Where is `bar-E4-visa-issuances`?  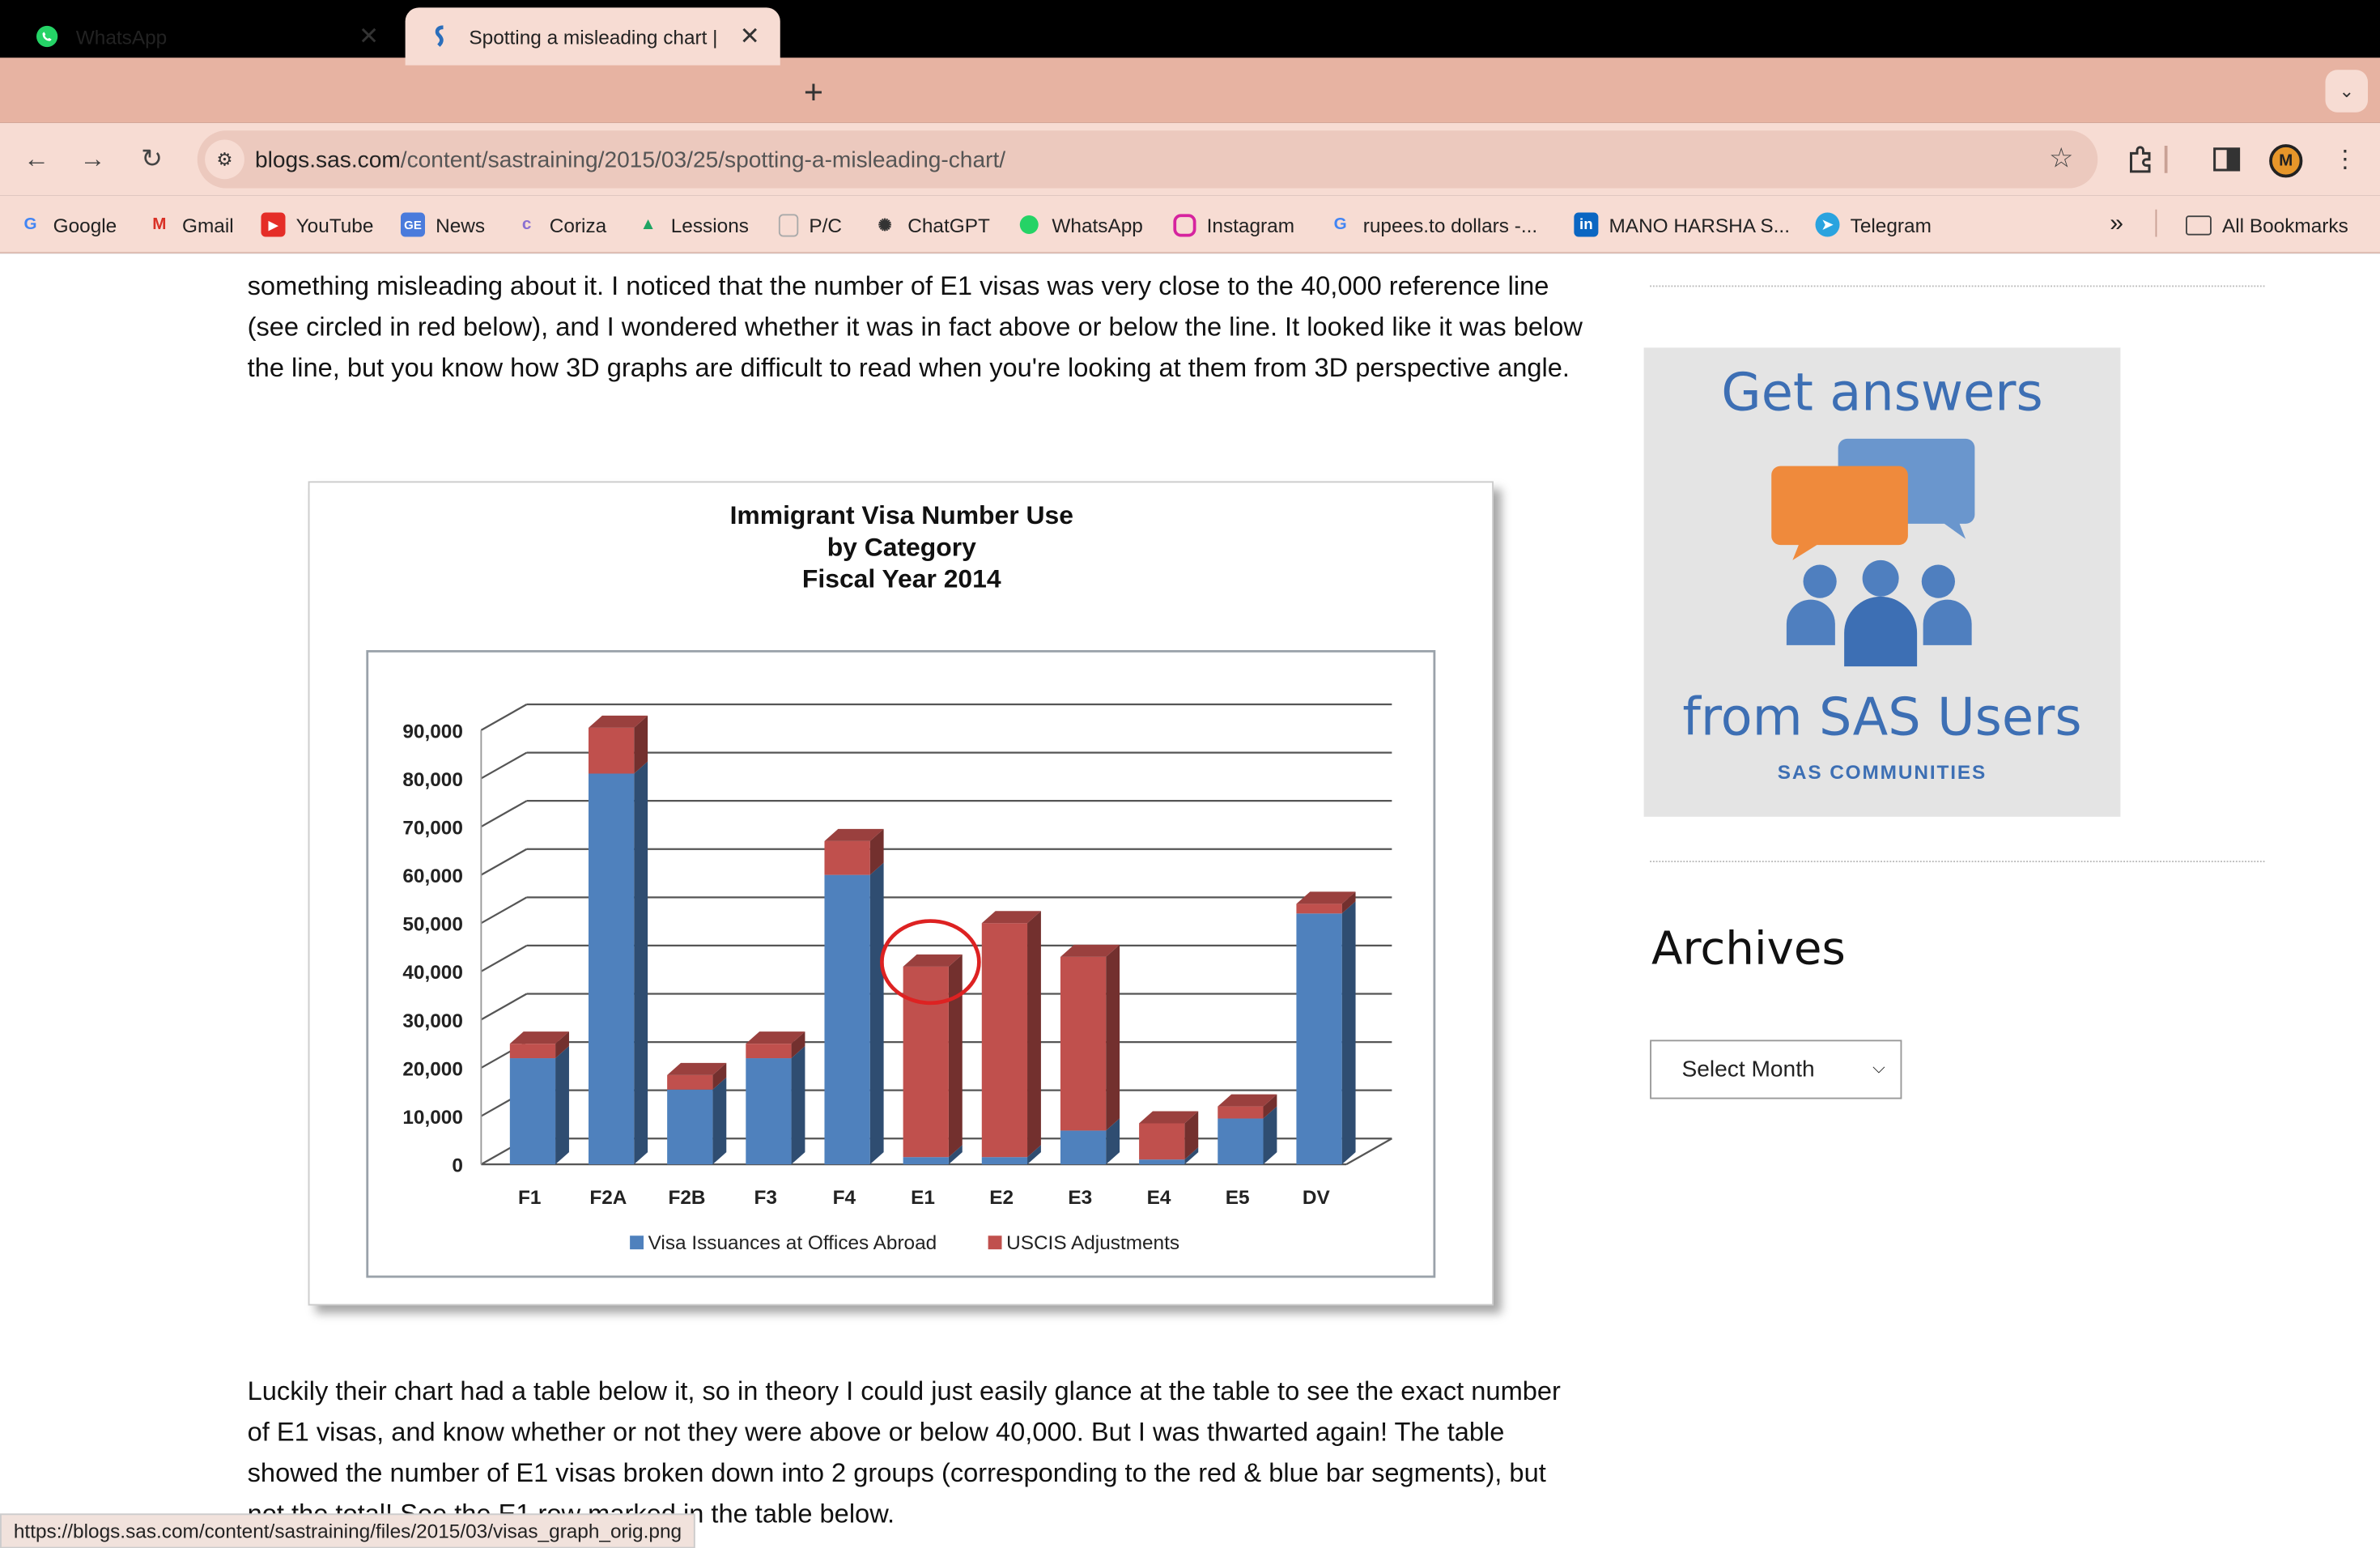 bar-E4-visa-issuances is located at coordinates (1162, 1162).